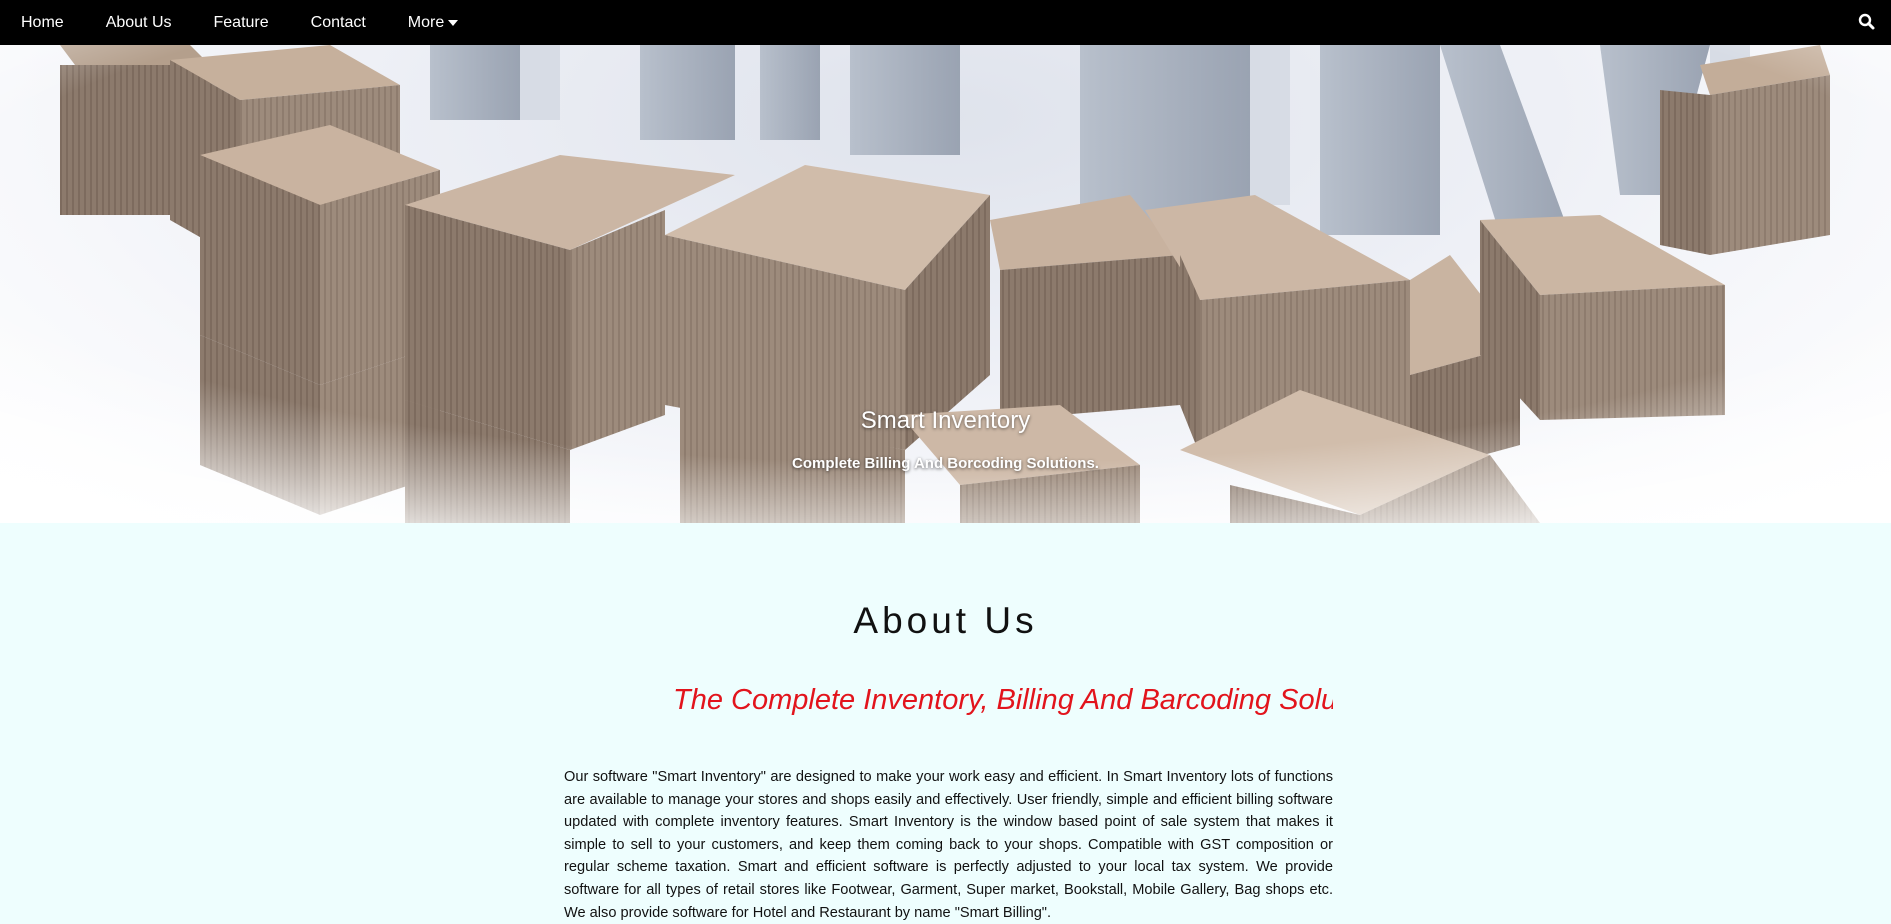 This screenshot has height=924, width=1891. I want to click on nav-home-label: Home, so click(42, 22).